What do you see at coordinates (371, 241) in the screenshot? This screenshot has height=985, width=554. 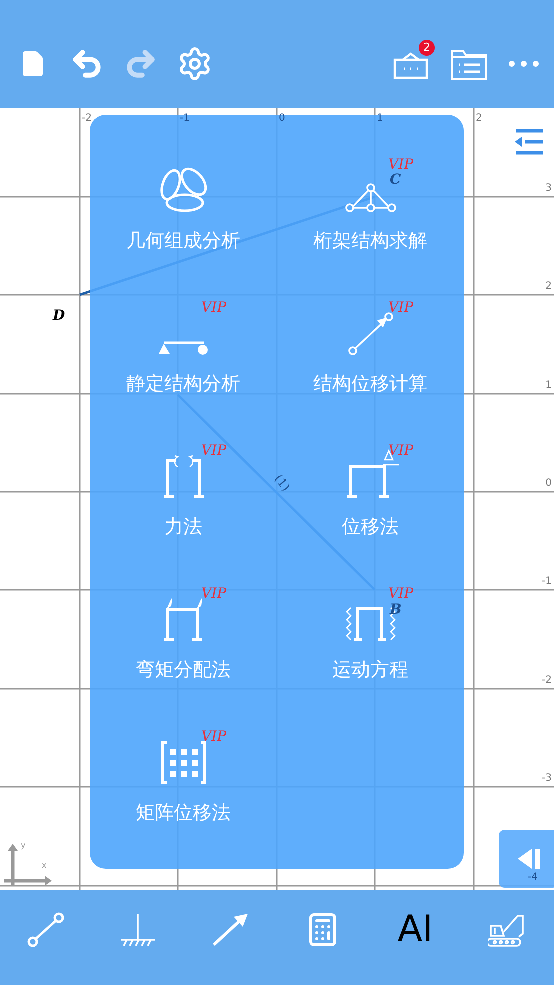 I see `menu-item-label: 桁架结构求解` at bounding box center [371, 241].